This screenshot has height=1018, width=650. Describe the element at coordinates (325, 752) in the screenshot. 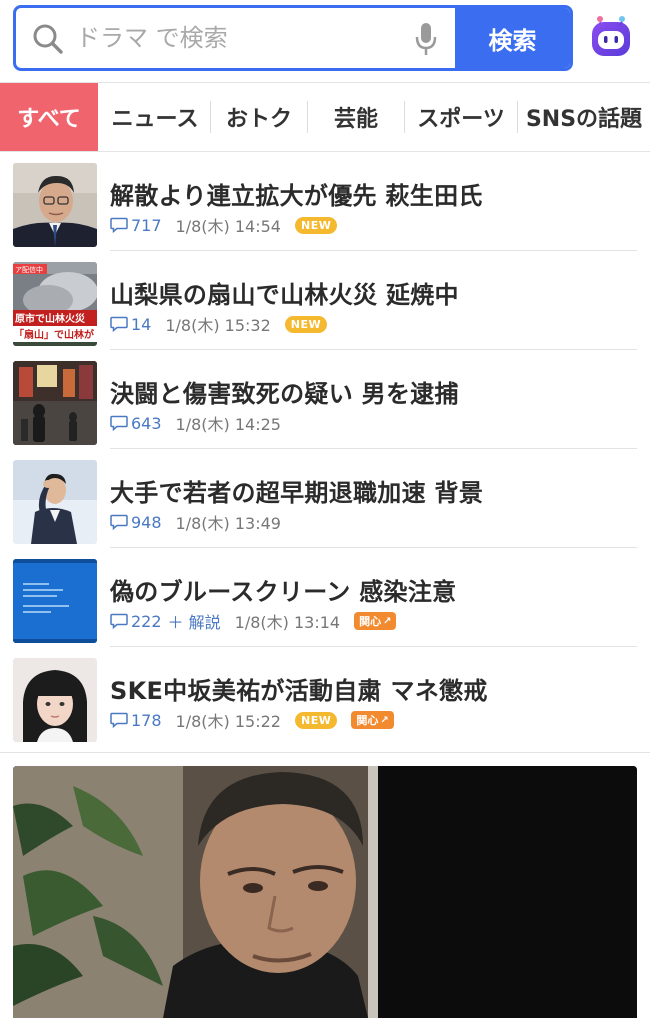

I see `section-divider` at that location.